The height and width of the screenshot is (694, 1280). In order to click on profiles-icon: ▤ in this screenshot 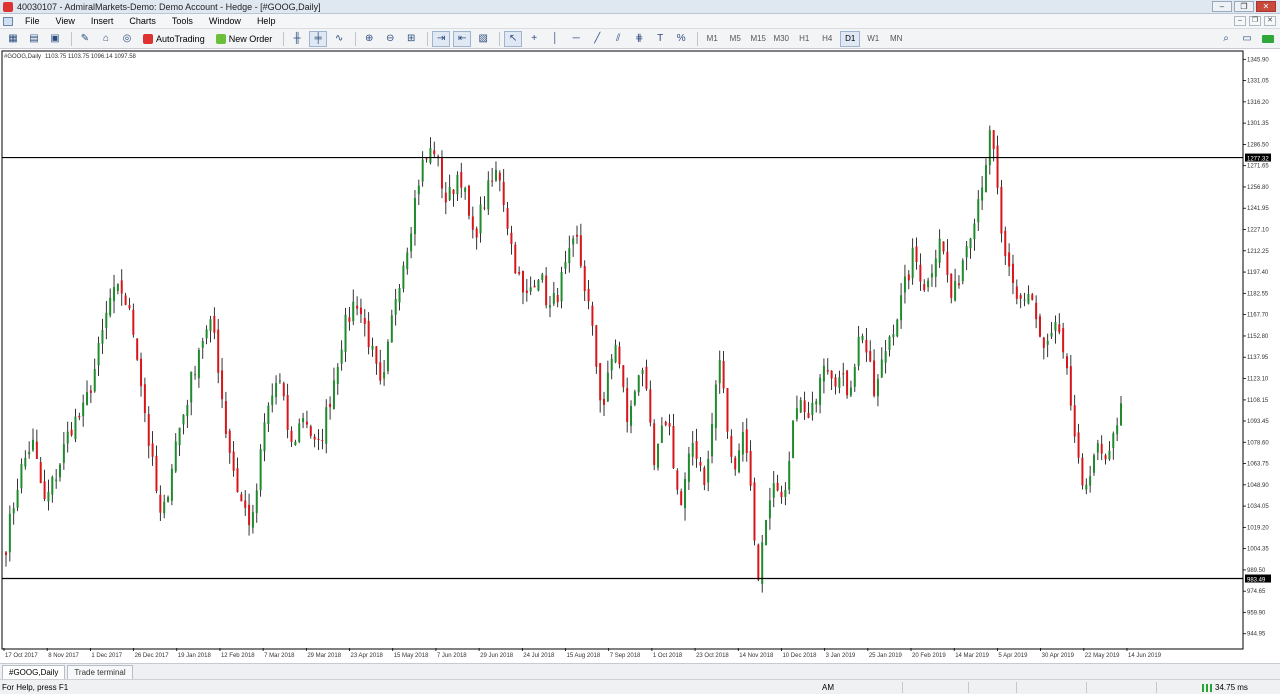, I will do `click(34, 39)`.